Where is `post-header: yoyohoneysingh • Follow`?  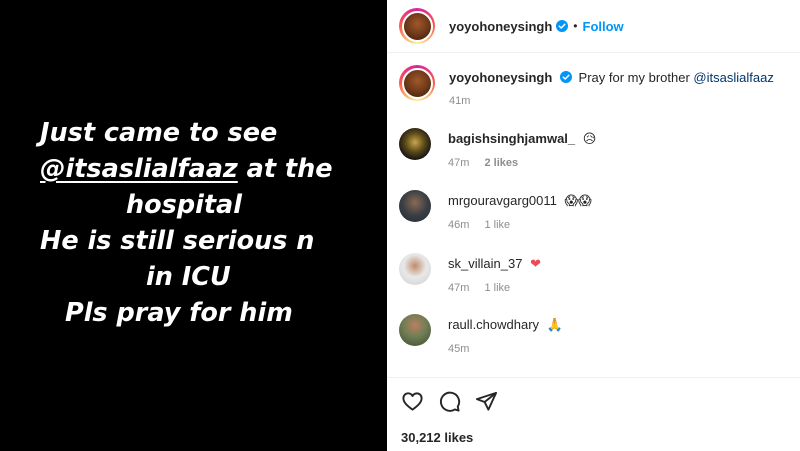 post-header: yoyohoneysingh • Follow is located at coordinates (593, 26).